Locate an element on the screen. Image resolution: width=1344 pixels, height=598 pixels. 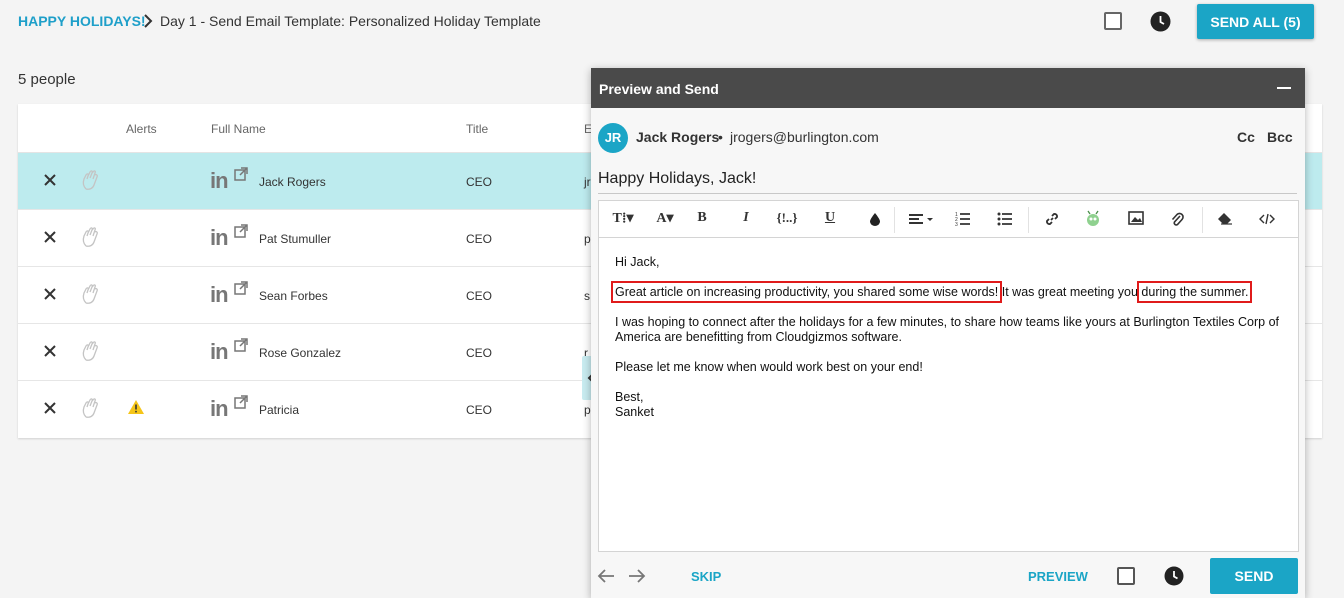
person-name: Sean Forbes is located at coordinates (293, 296).